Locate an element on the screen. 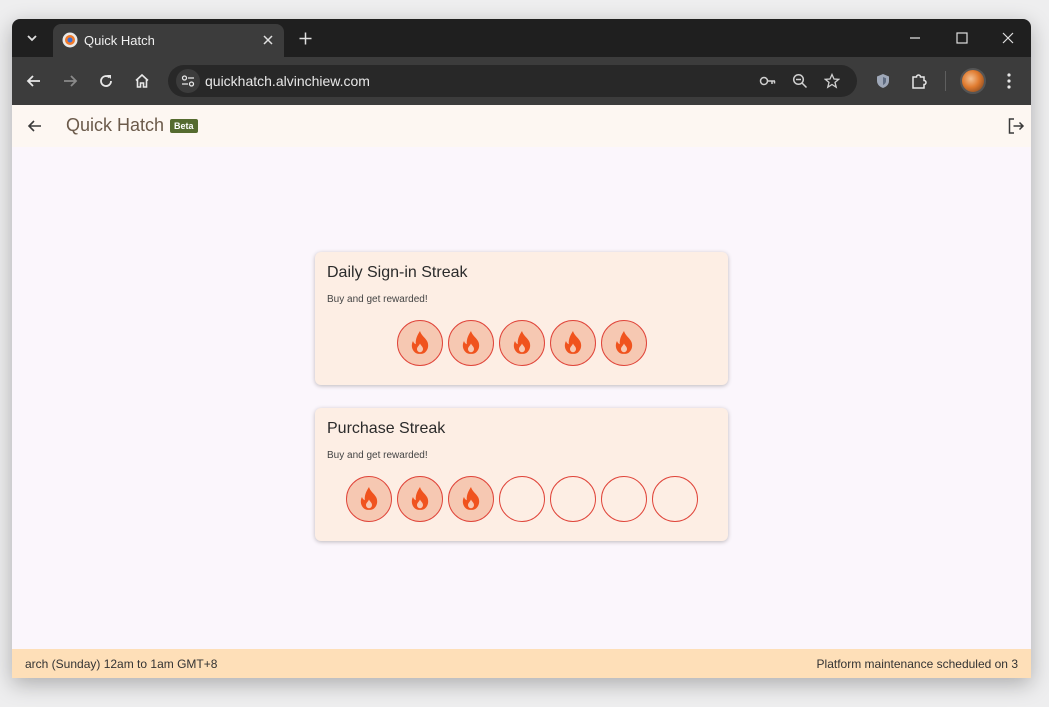 The width and height of the screenshot is (1049, 707). tab-close-button is located at coordinates (268, 40).